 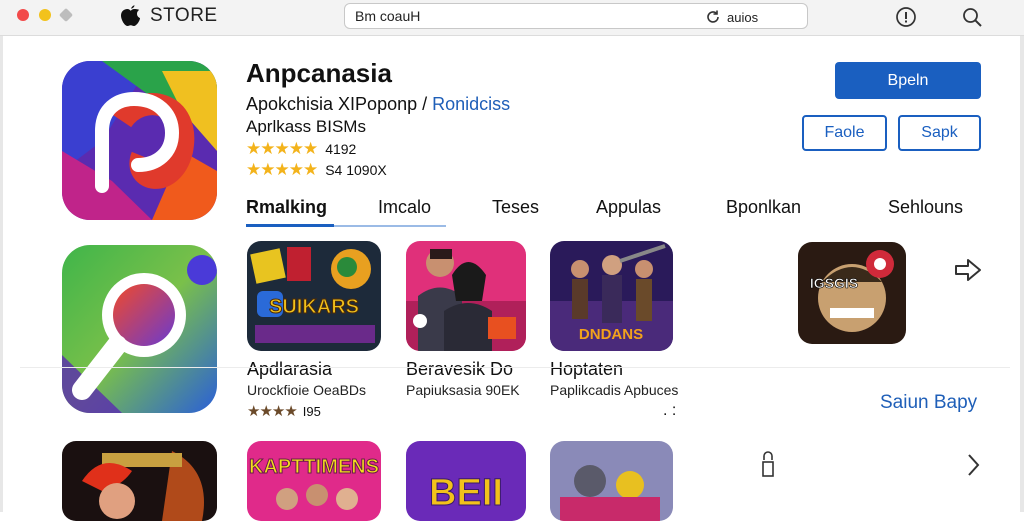 I want to click on app-card-artwork: BEII, so click(x=466, y=481).